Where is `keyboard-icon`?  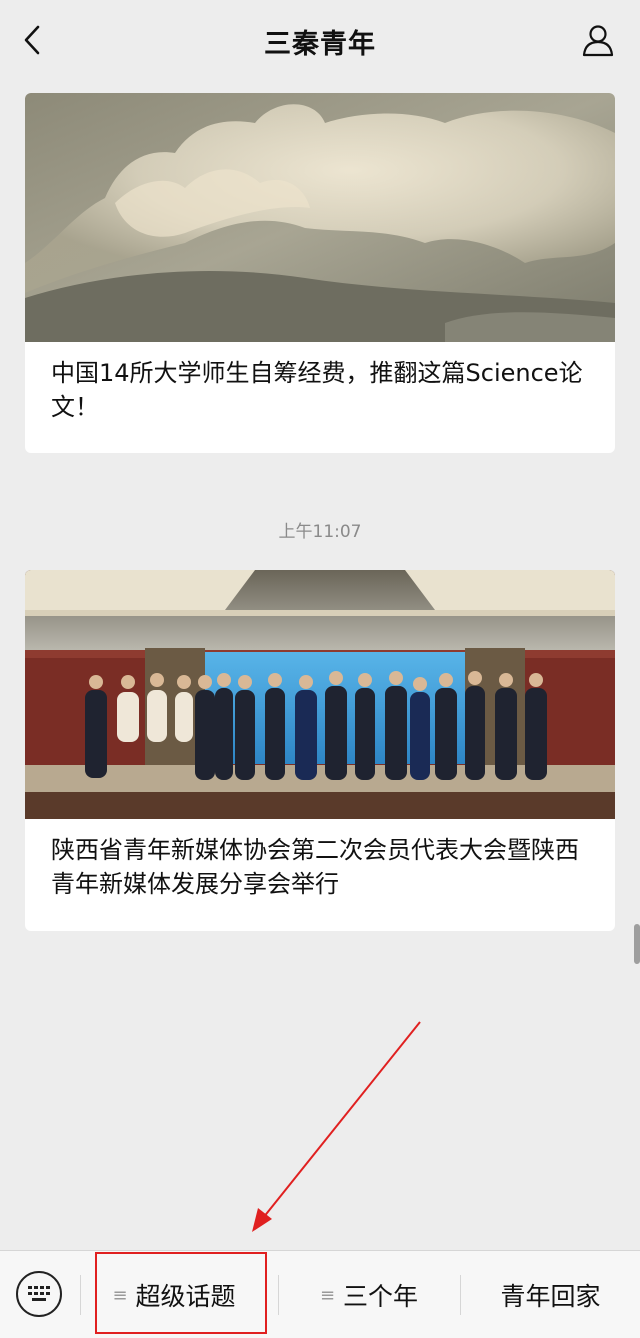 keyboard-icon is located at coordinates (39, 1293).